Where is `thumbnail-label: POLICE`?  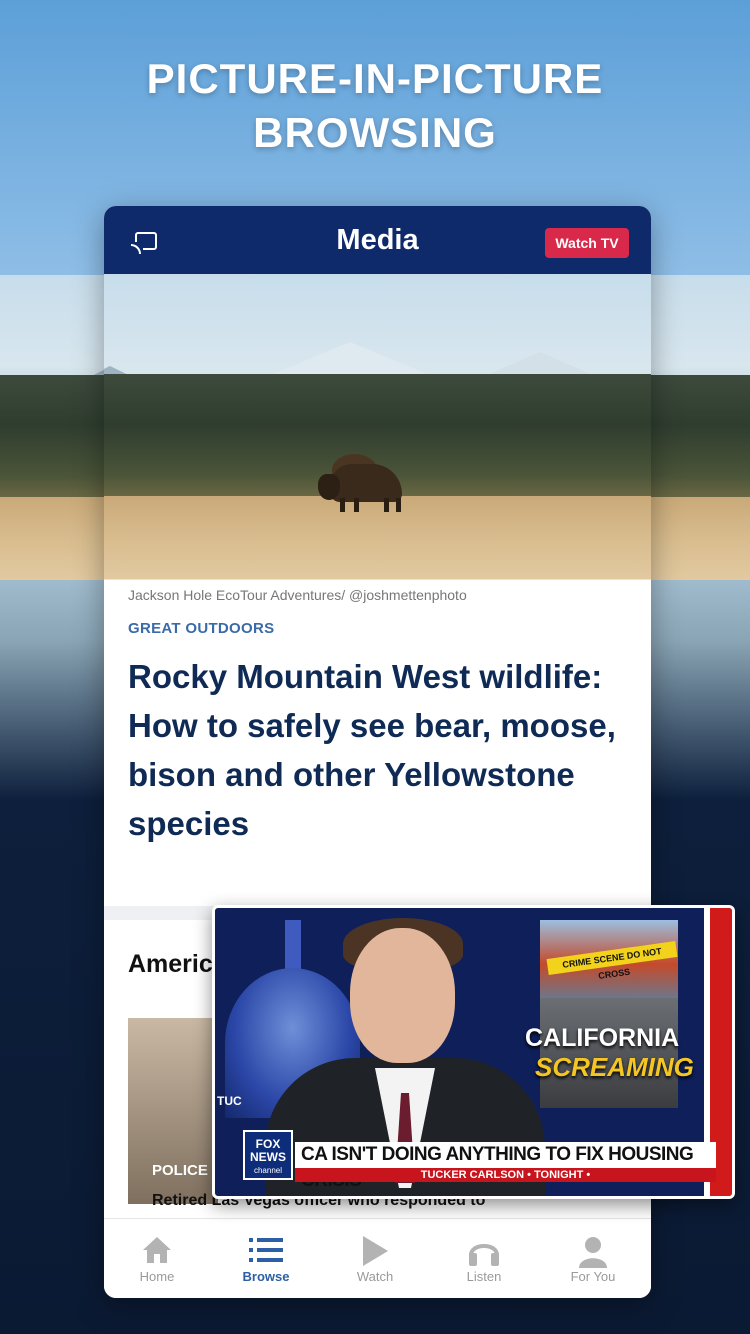 thumbnail-label: POLICE is located at coordinates (180, 1170).